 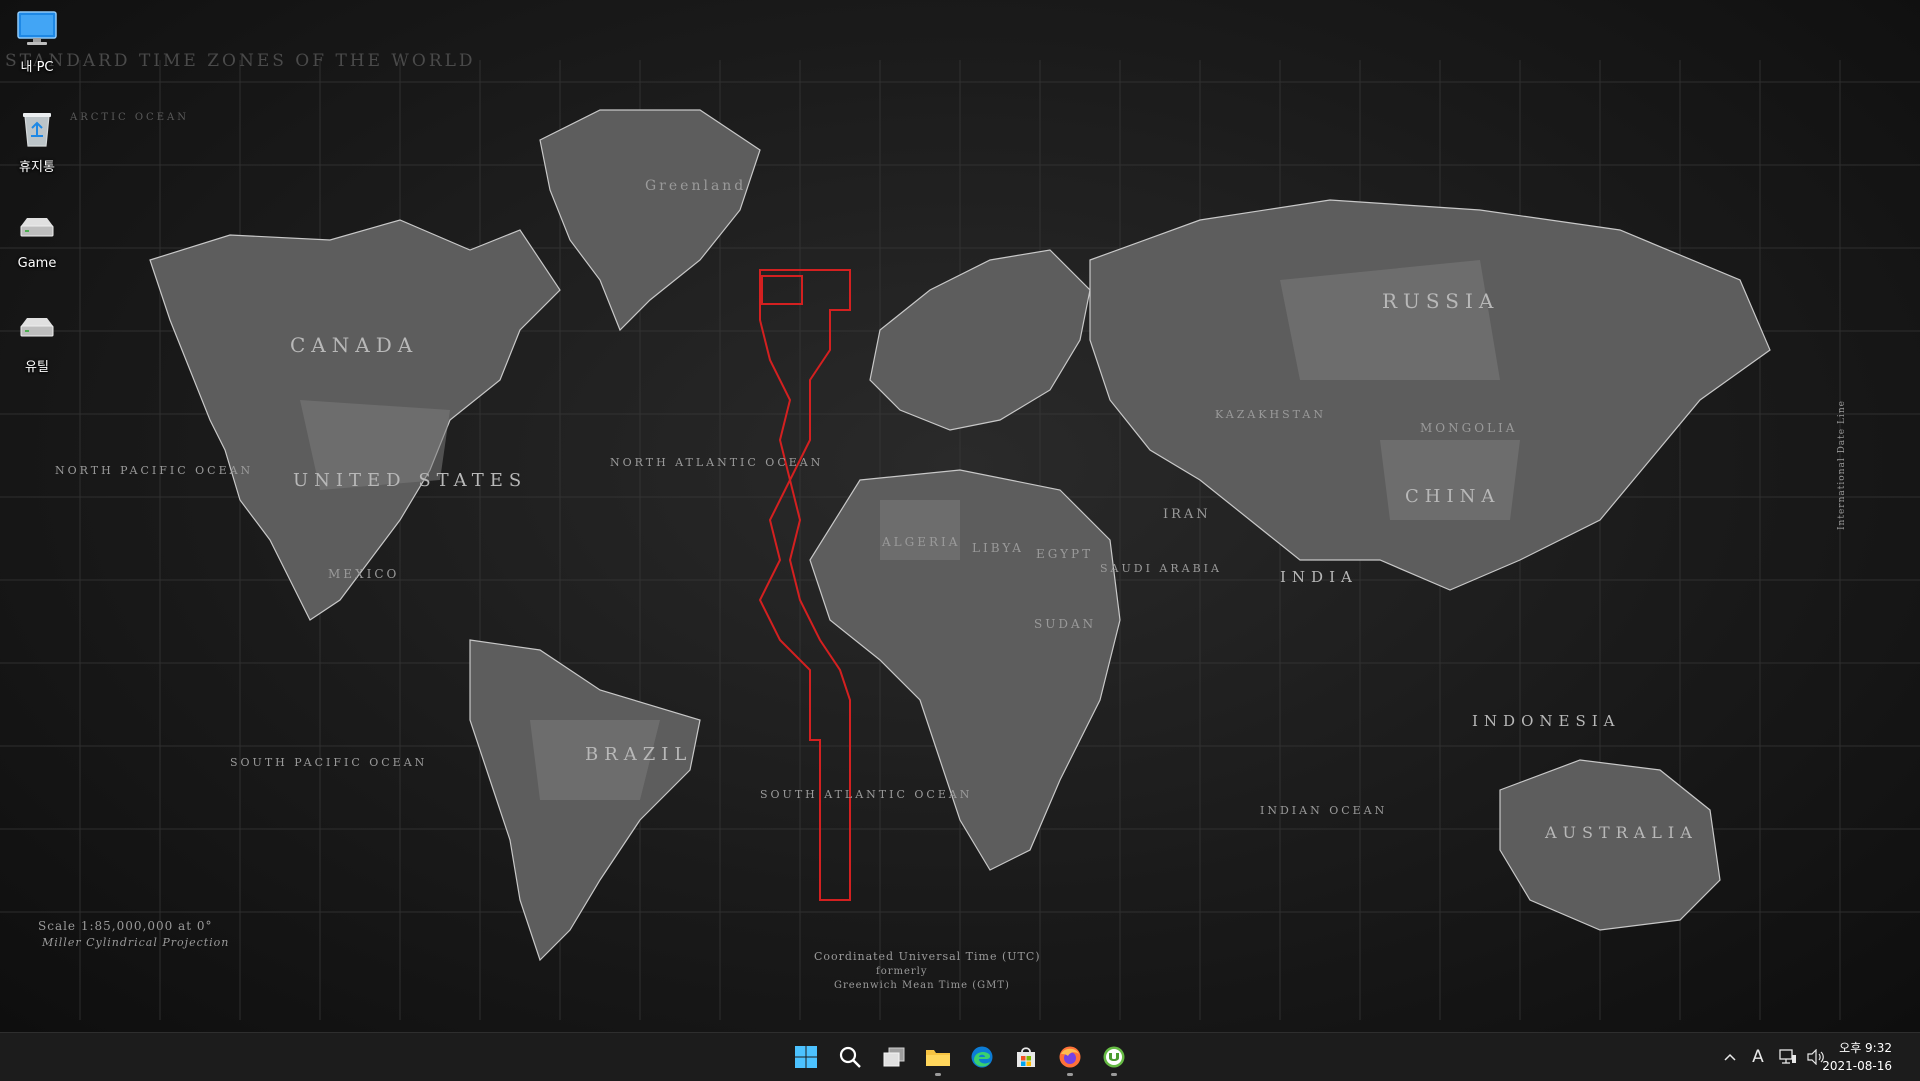 What do you see at coordinates (1621, 832) in the screenshot?
I see `label-australia: AUSTRALIA` at bounding box center [1621, 832].